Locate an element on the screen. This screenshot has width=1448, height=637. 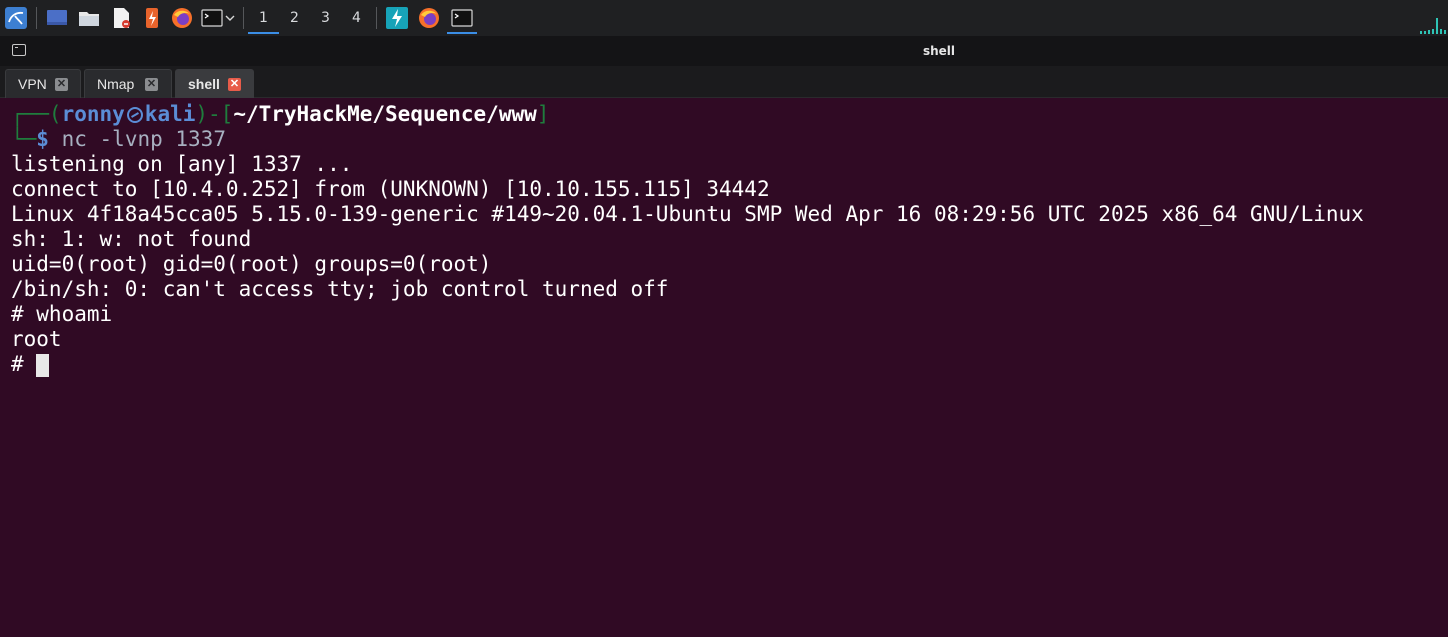
workspace-2: 2 is located at coordinates (294, 18).